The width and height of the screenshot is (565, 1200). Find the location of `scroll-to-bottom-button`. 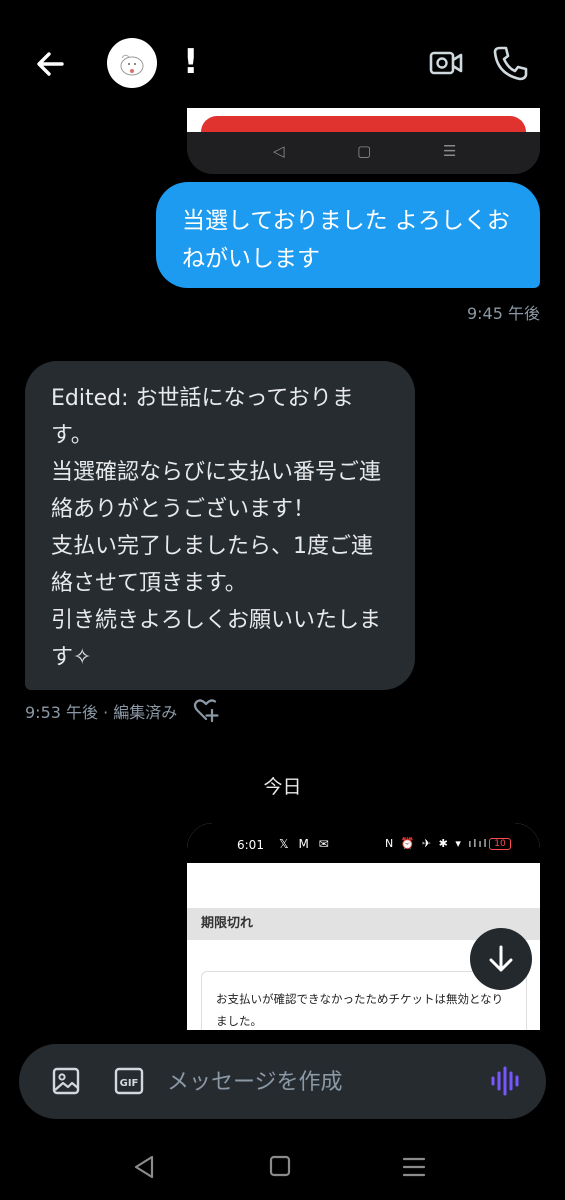

scroll-to-bottom-button is located at coordinates (501, 959).